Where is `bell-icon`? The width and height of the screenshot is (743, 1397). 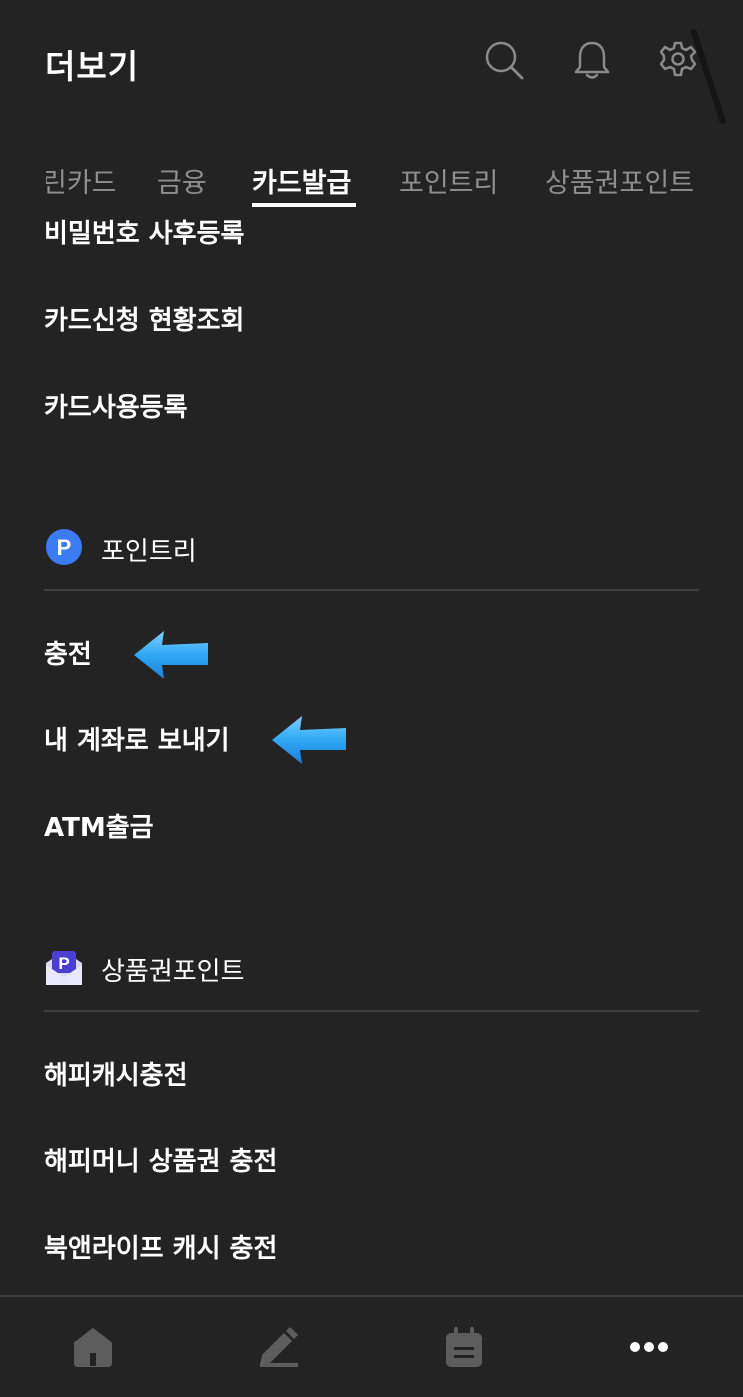 bell-icon is located at coordinates (592, 60).